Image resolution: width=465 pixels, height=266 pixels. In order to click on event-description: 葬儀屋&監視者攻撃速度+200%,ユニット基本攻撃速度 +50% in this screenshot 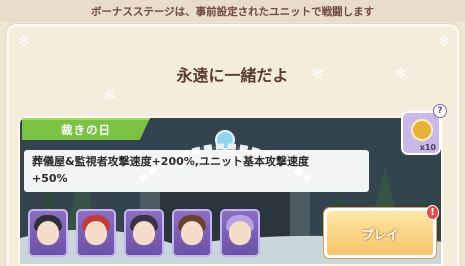, I will do `click(196, 171)`.